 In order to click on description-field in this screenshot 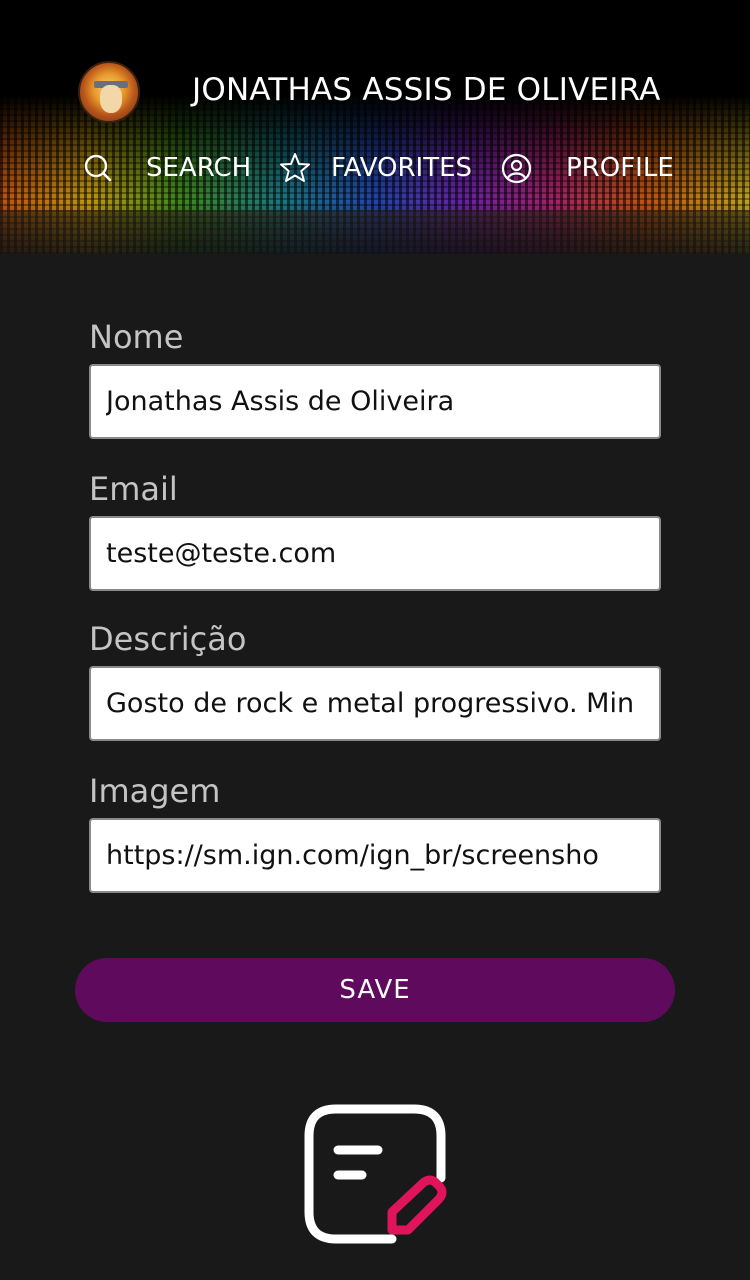, I will do `click(375, 703)`.